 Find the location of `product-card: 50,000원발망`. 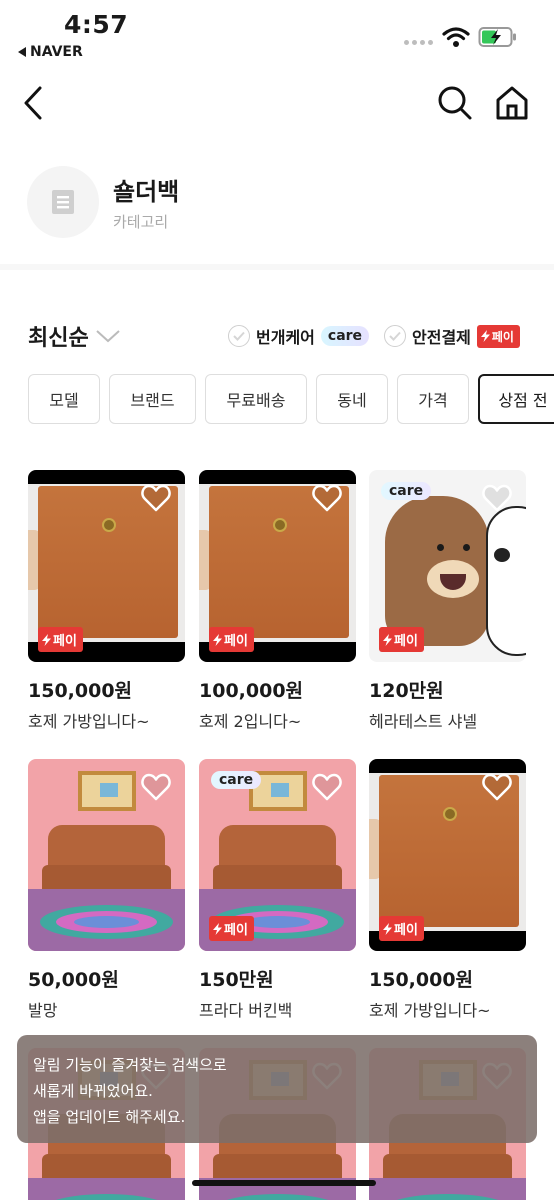

product-card: 50,000원발망 is located at coordinates (106, 890).